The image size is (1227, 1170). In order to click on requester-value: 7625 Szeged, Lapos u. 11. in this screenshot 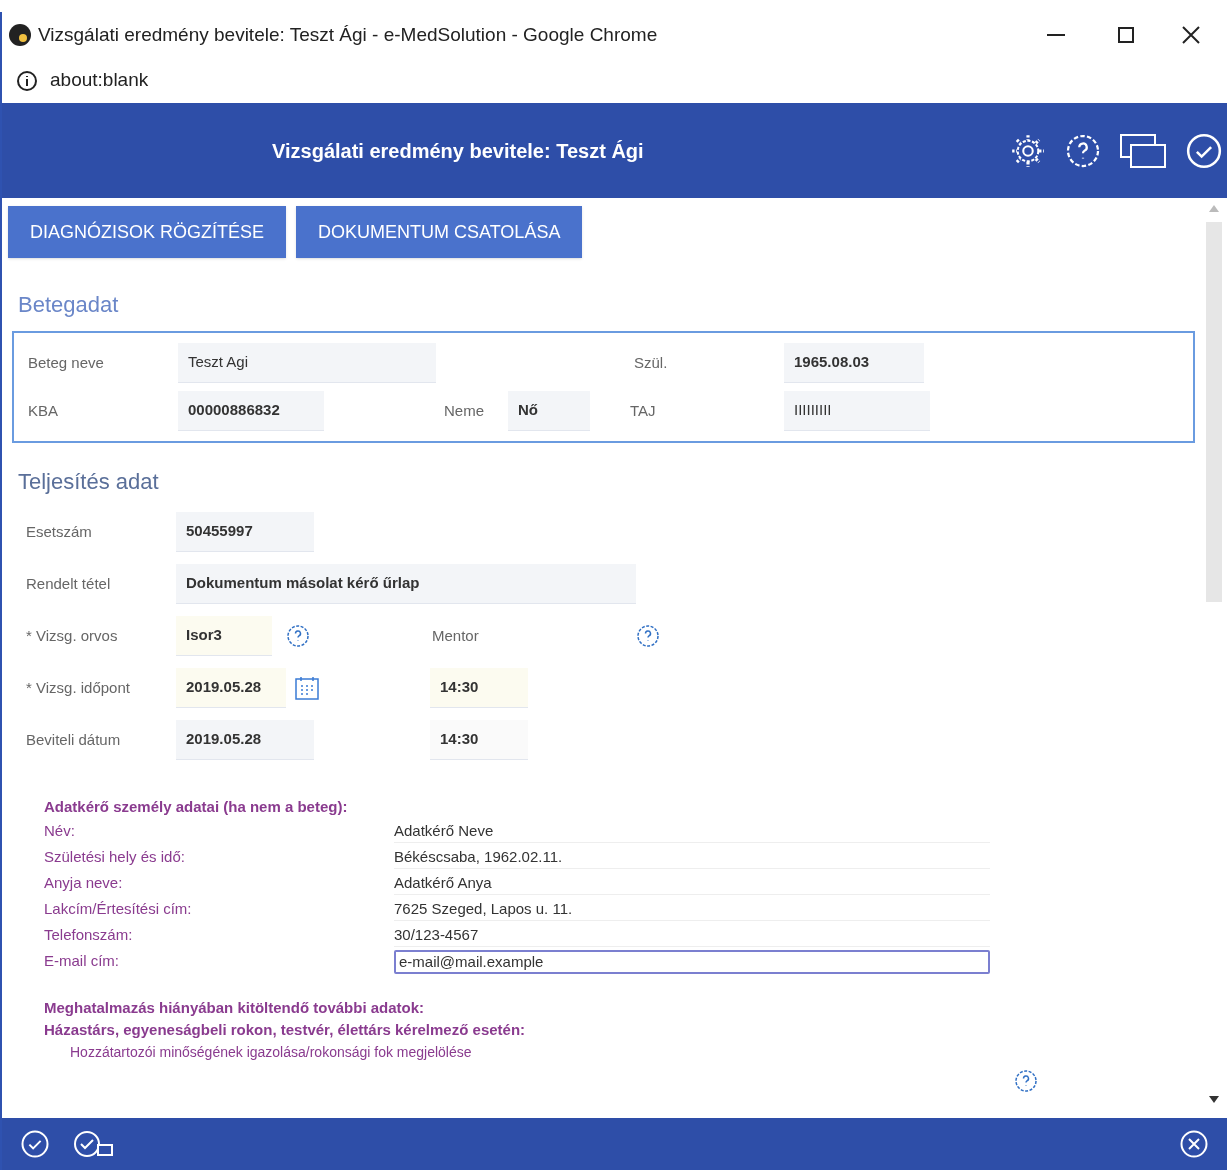, I will do `click(692, 909)`.